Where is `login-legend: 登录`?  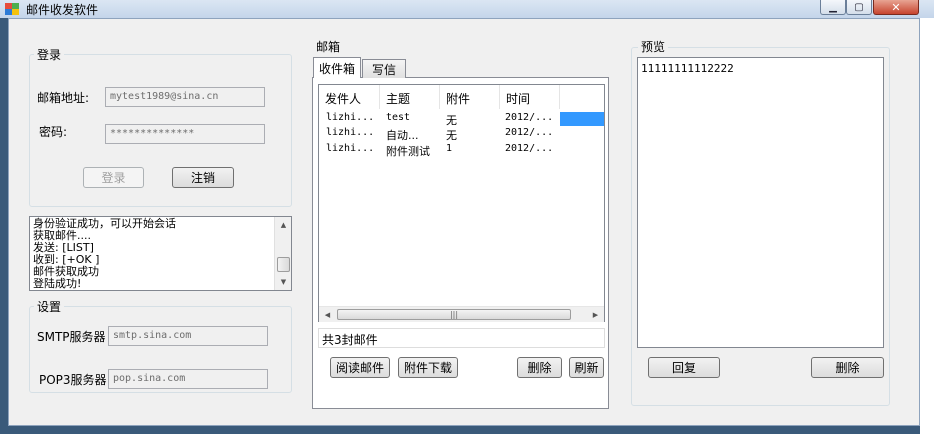
login-legend: 登录 is located at coordinates (49, 54).